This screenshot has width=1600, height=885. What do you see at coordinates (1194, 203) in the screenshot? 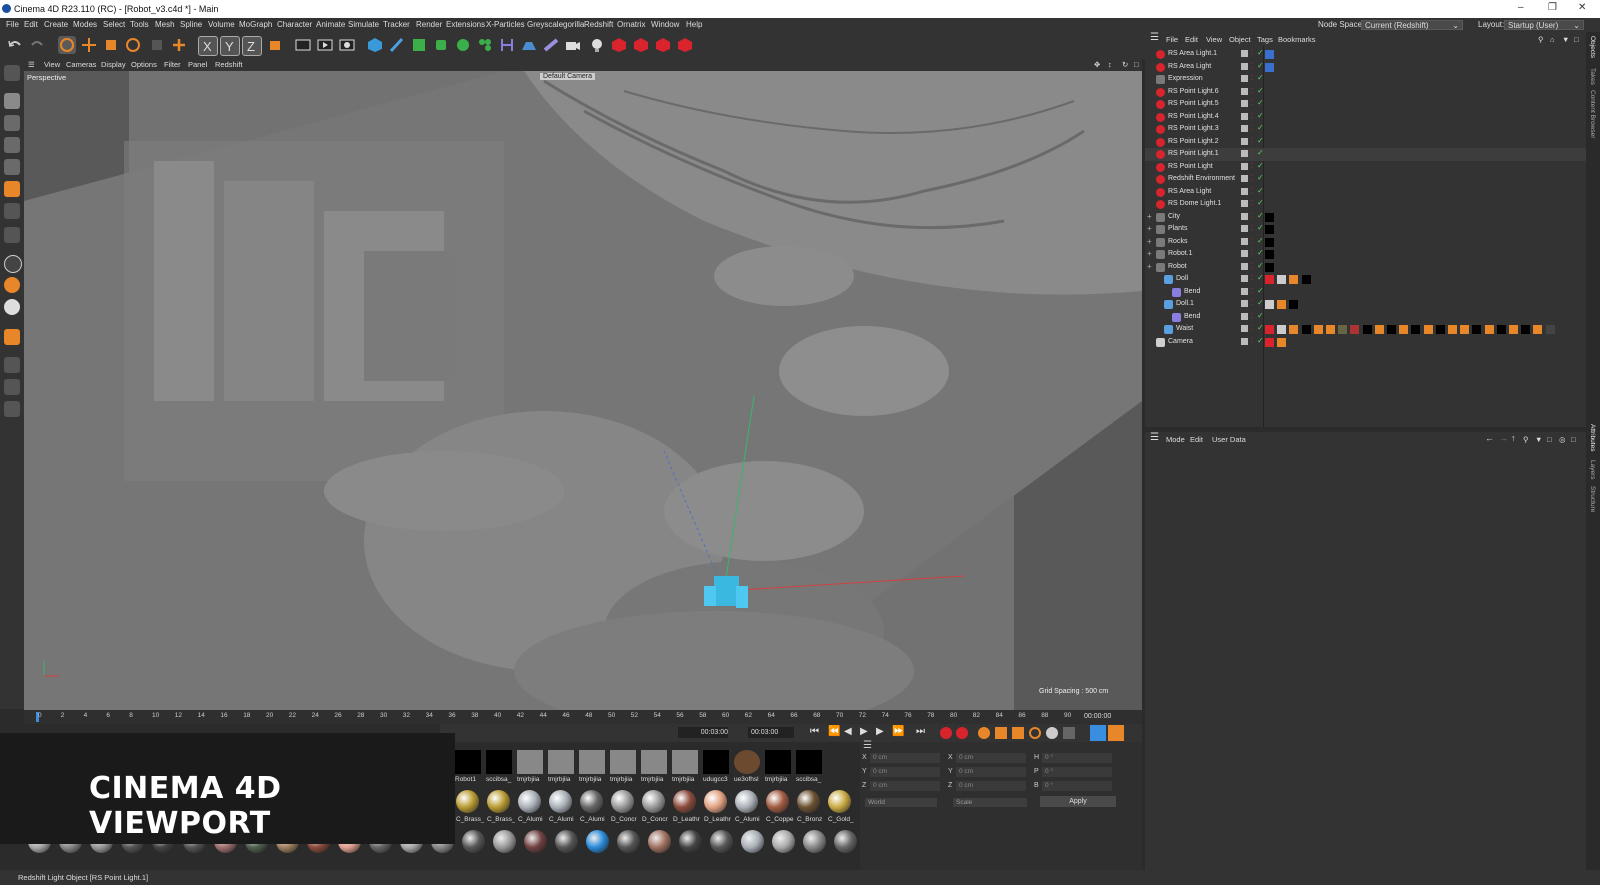
I see `object-name: RS Dome Light.1` at bounding box center [1194, 203].